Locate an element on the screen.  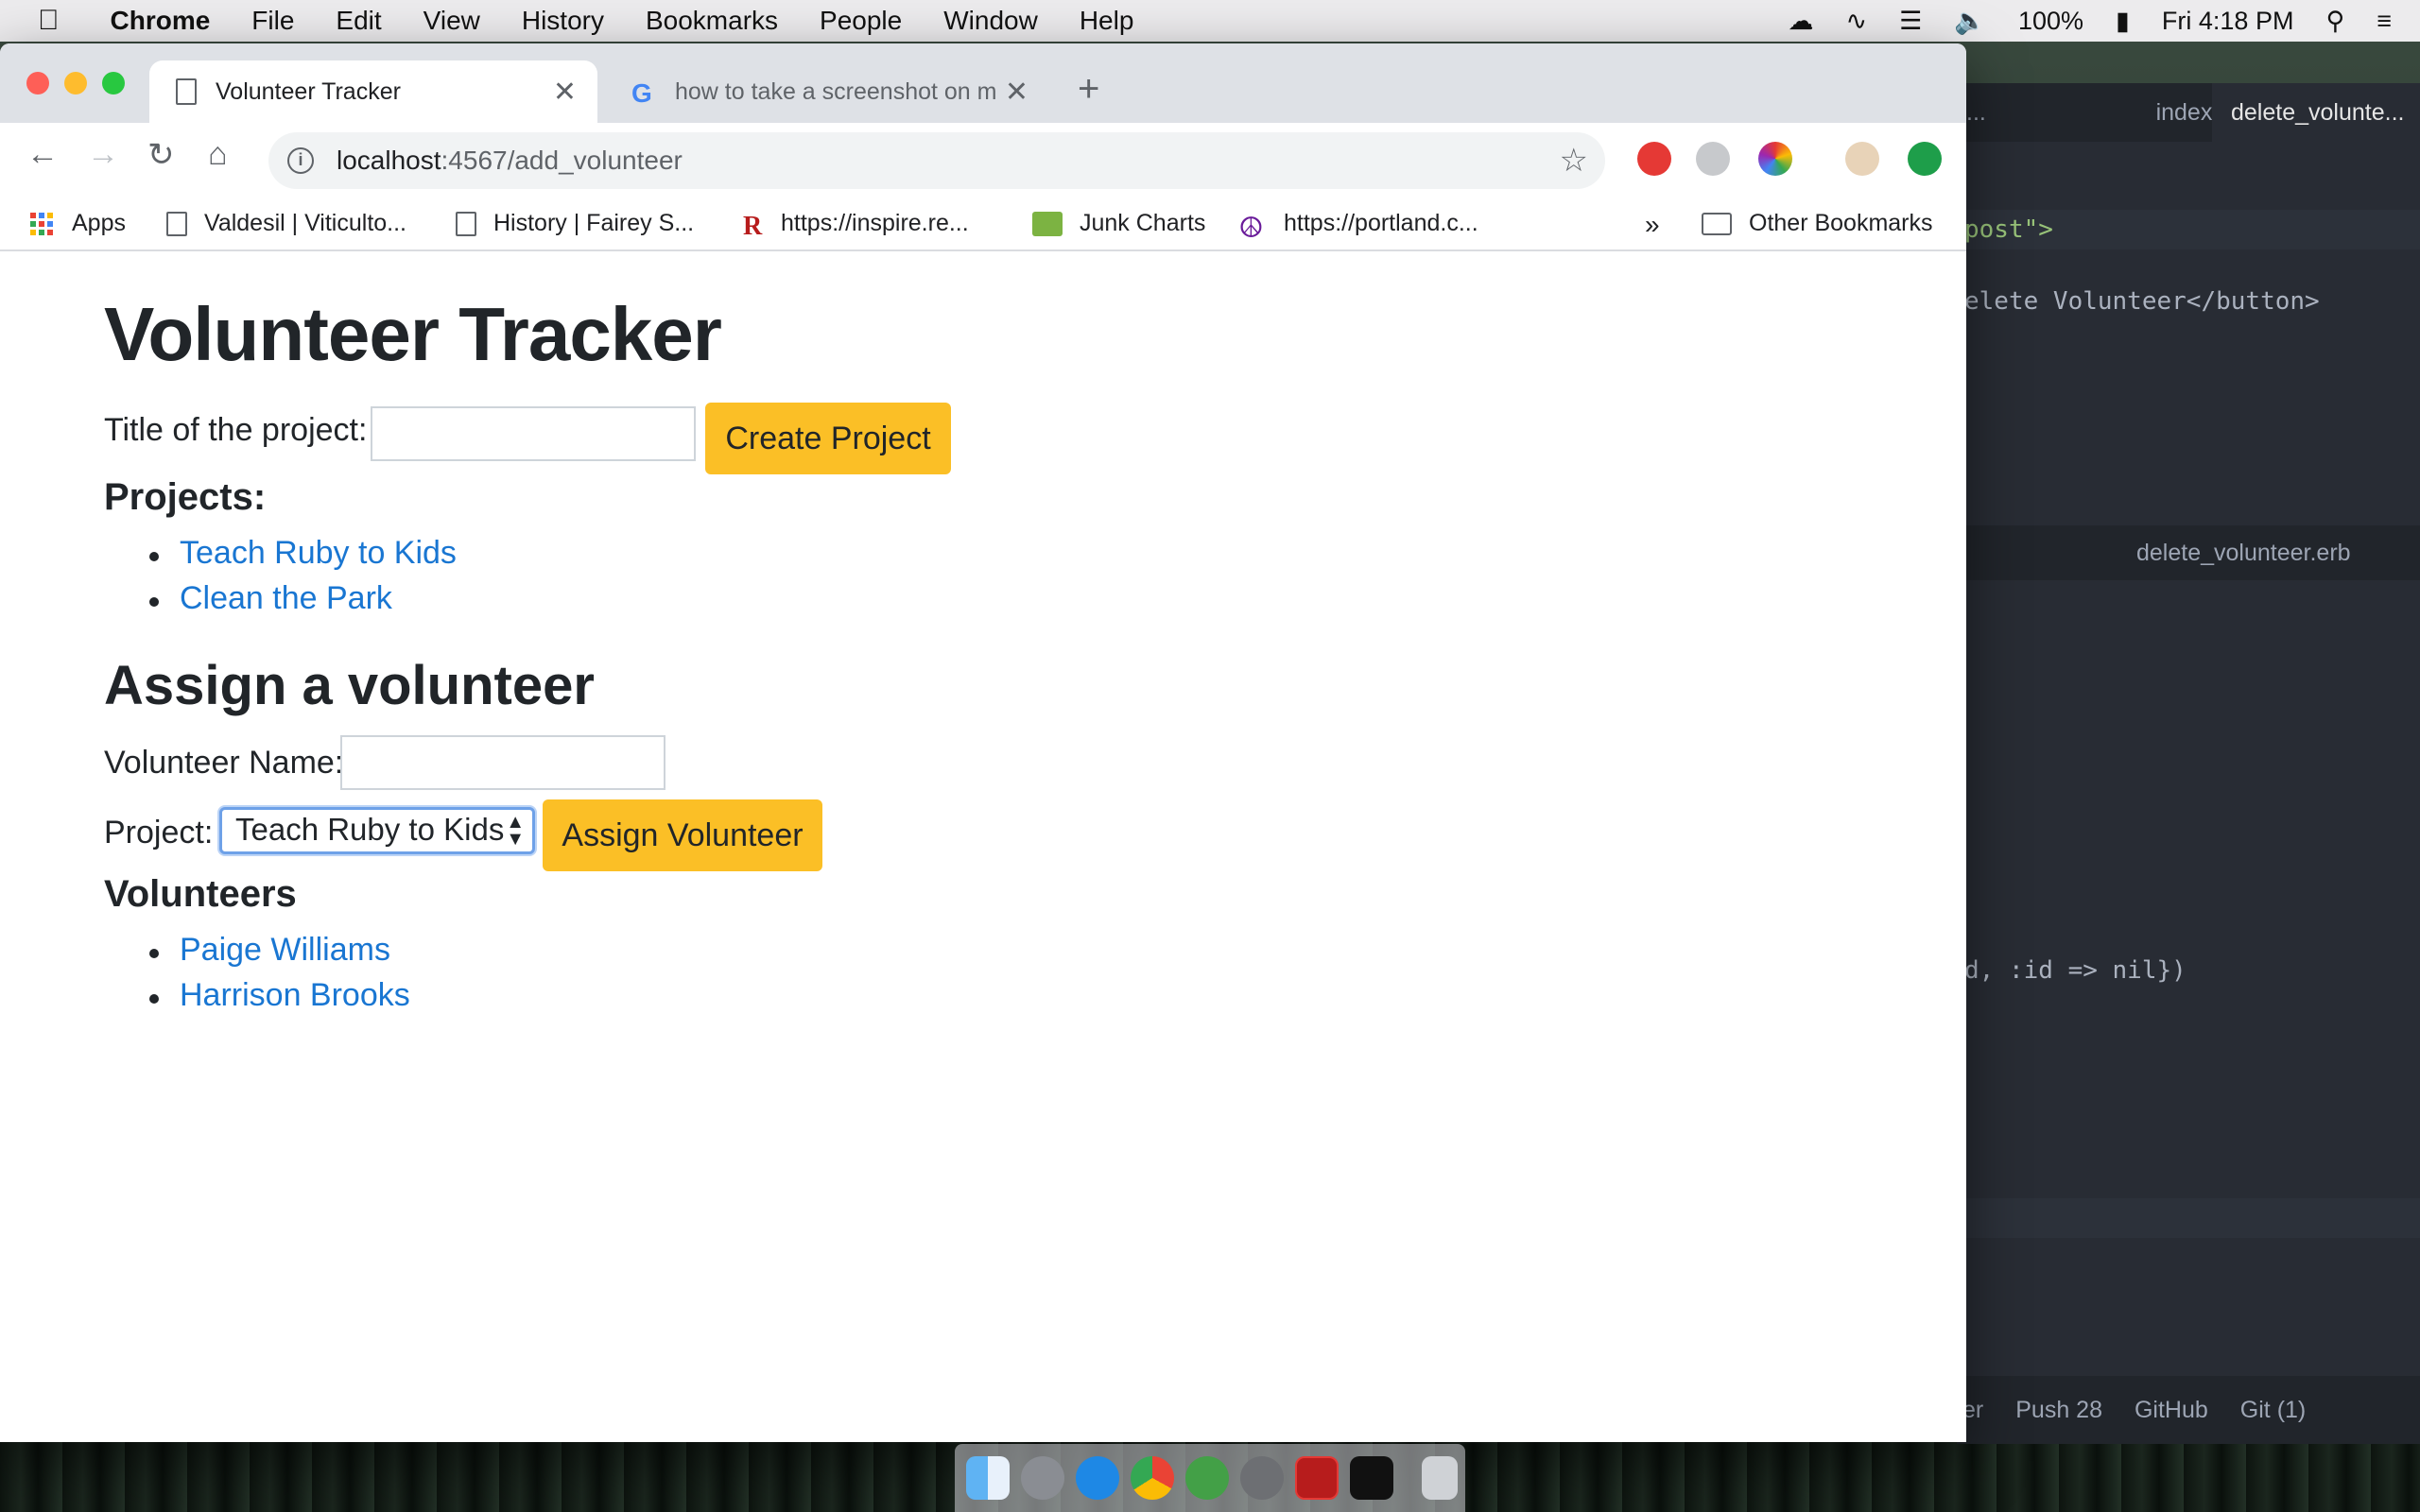
menu-file: File is located at coordinates (272, 21).